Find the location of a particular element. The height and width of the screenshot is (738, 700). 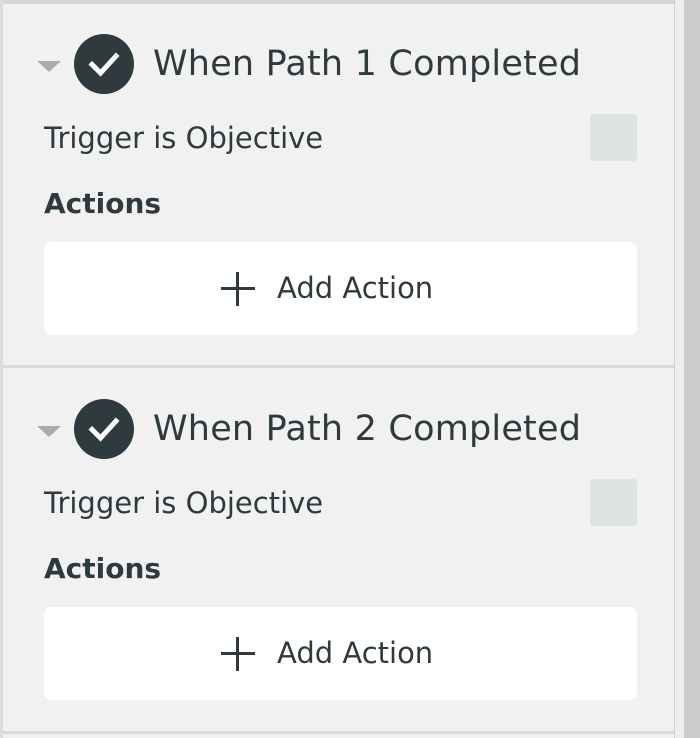

trigger-header: When Path 1 Completed is located at coordinates (336, 64).